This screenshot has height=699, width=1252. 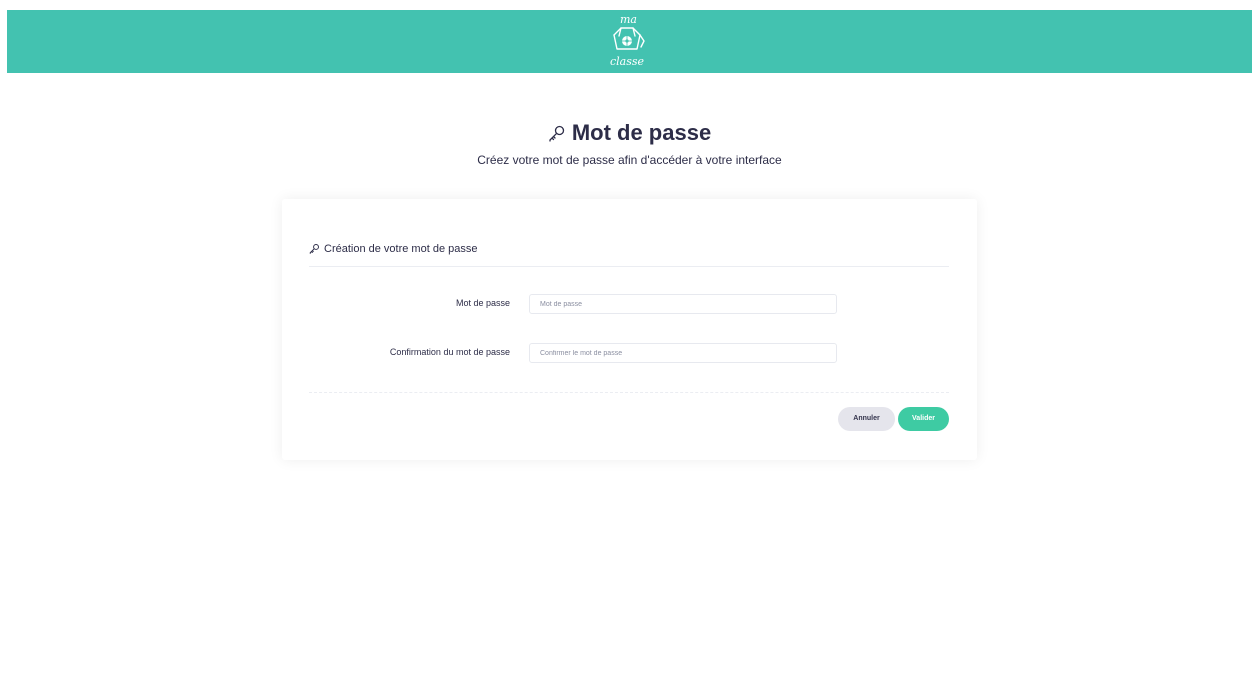 I want to click on top-bar: ma classe, so click(x=629, y=41).